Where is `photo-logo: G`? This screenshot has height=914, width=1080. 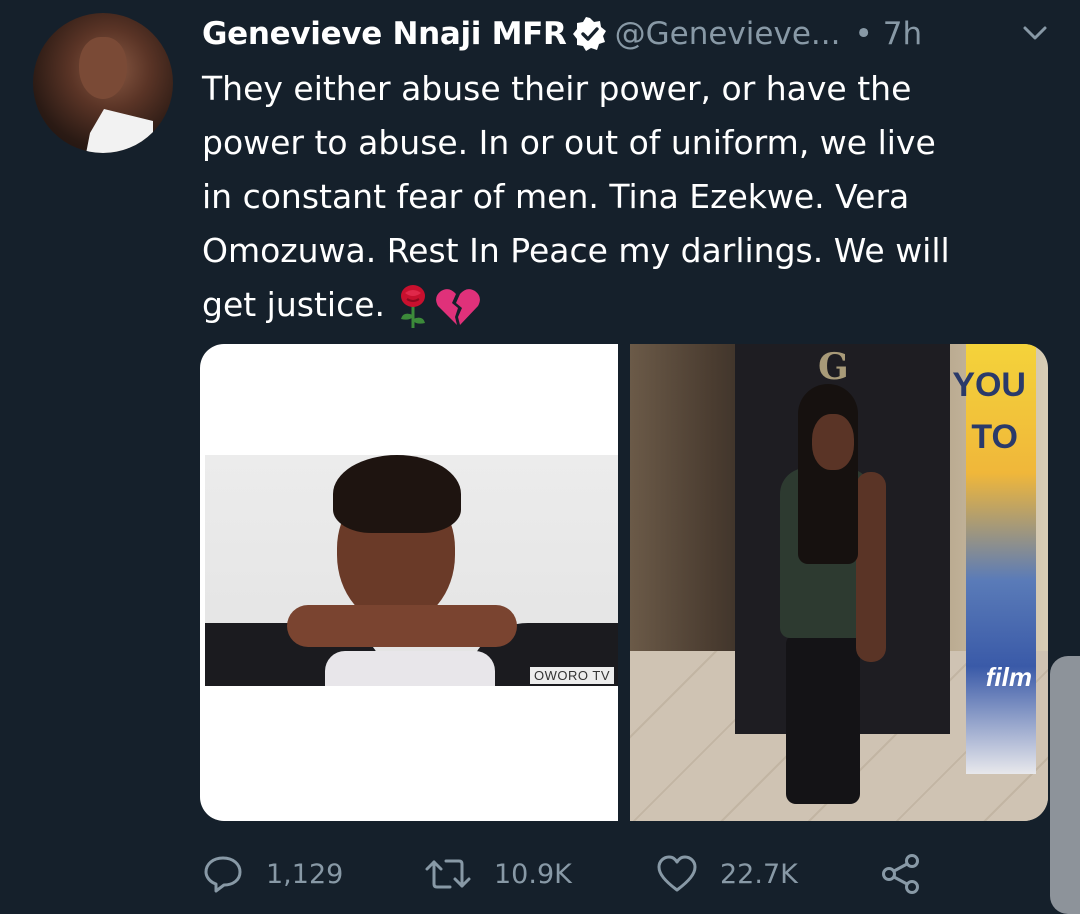 photo-logo: G is located at coordinates (833, 367).